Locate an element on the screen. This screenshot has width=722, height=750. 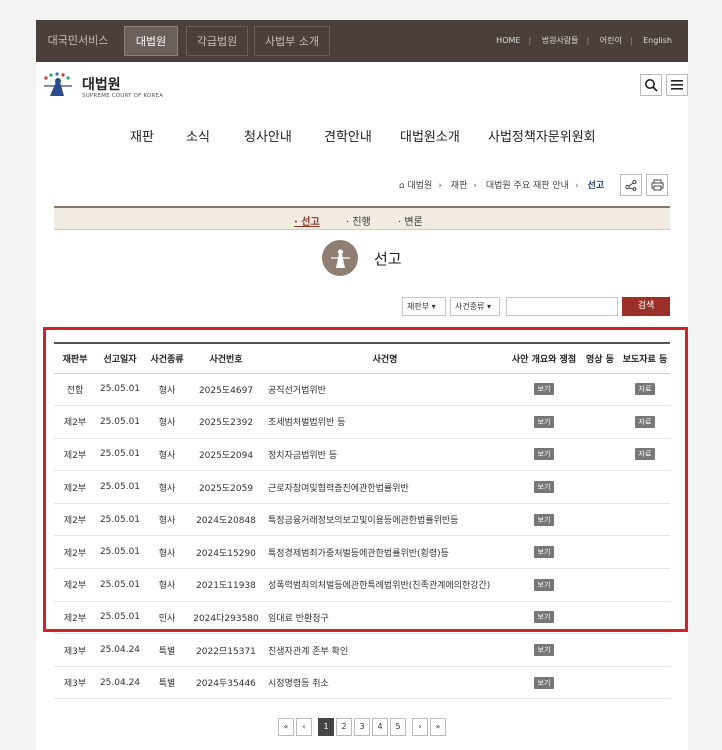
table-row: 제2부 25.05.01 형사 2025도2392 조세범처벌법위반 등 보기 자료 is located at coordinates (362, 422).